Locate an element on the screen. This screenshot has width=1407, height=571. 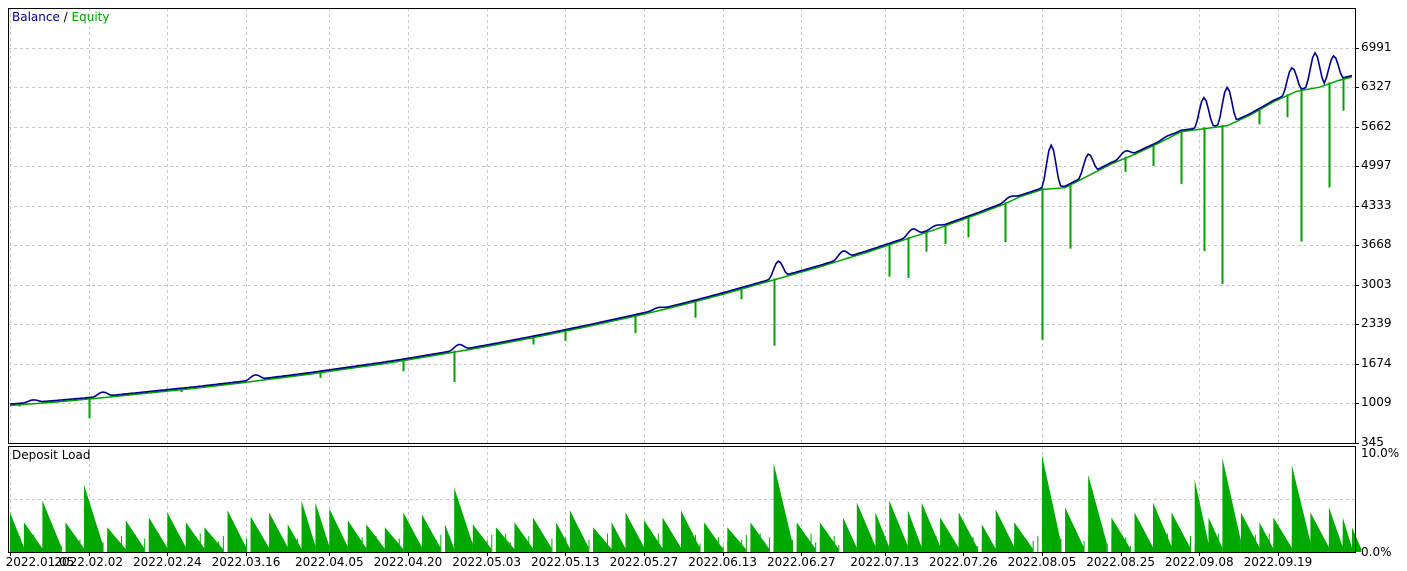
x-tick-label-4: 2022.04.05 is located at coordinates (329, 562).